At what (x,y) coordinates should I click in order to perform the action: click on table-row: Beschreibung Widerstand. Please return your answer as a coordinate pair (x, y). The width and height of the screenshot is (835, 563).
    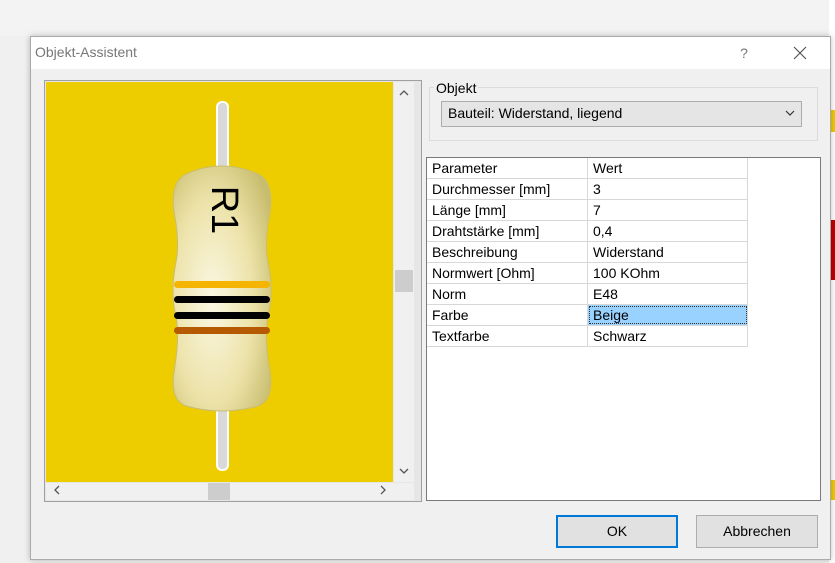
    Looking at the image, I should click on (587, 252).